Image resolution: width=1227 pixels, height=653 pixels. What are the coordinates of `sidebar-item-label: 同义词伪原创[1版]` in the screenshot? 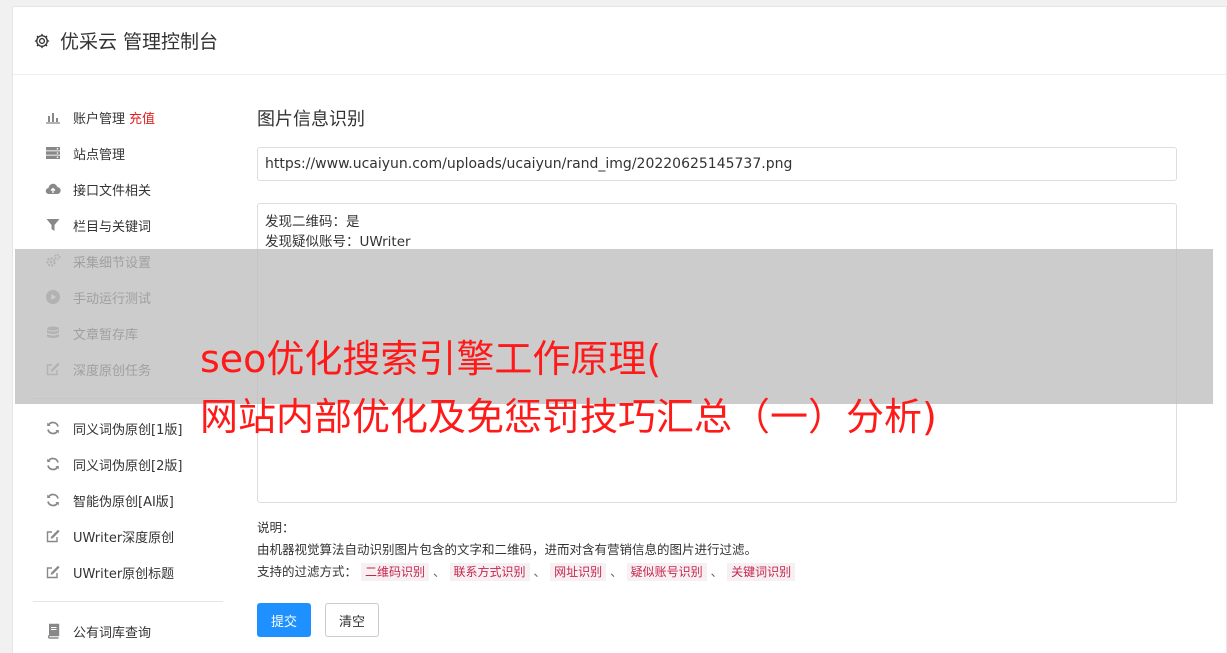 It's located at (128, 430).